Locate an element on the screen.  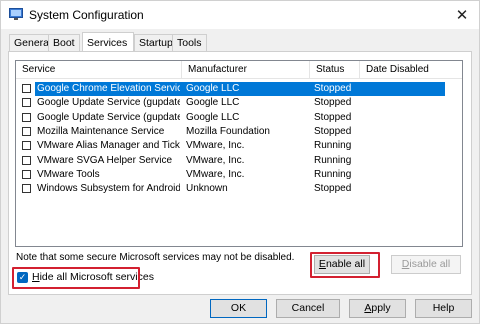
ok-button: OK is located at coordinates (238, 308).